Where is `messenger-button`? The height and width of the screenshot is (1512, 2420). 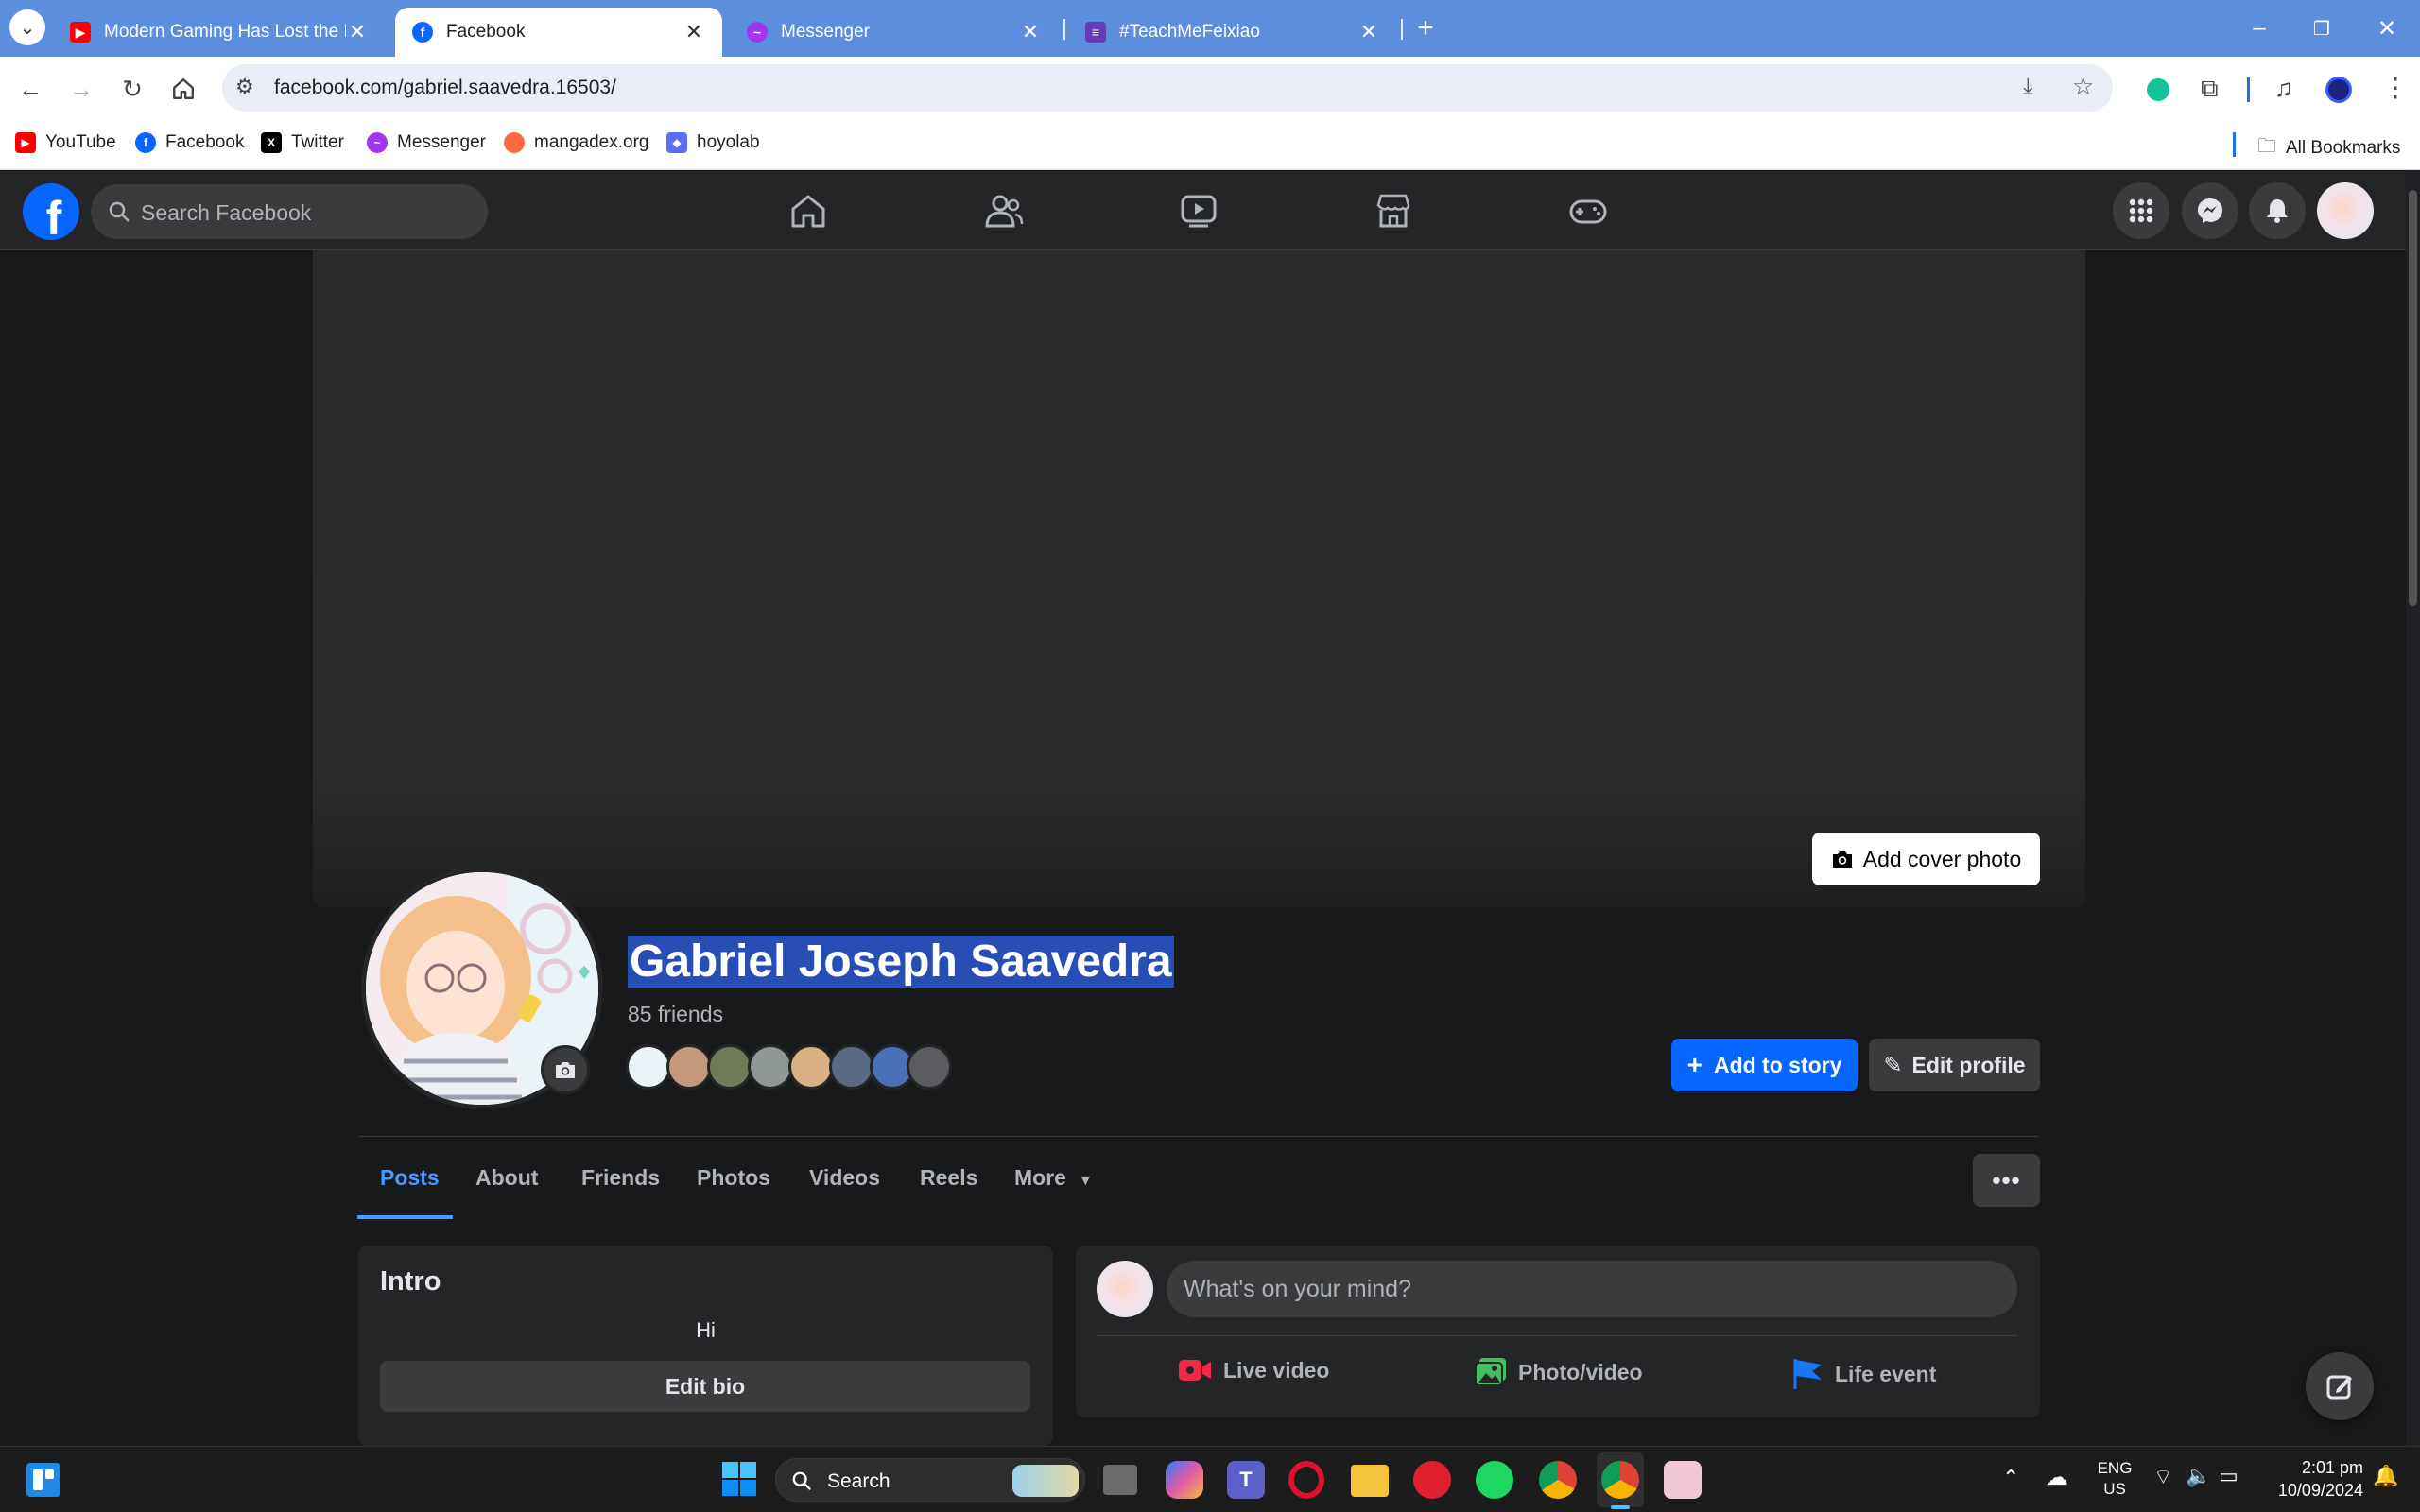
messenger-button is located at coordinates (2210, 210).